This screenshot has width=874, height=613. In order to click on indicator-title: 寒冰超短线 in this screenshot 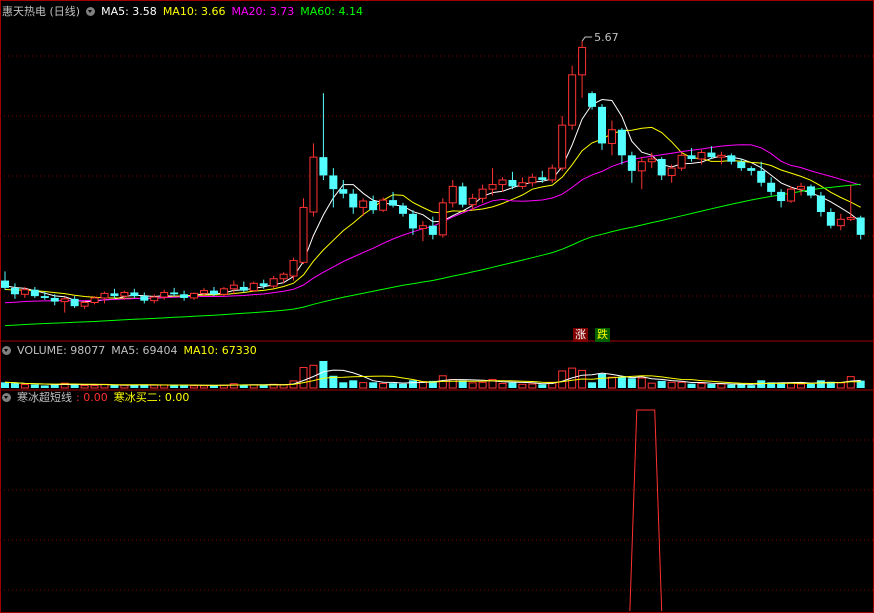, I will do `click(44, 397)`.